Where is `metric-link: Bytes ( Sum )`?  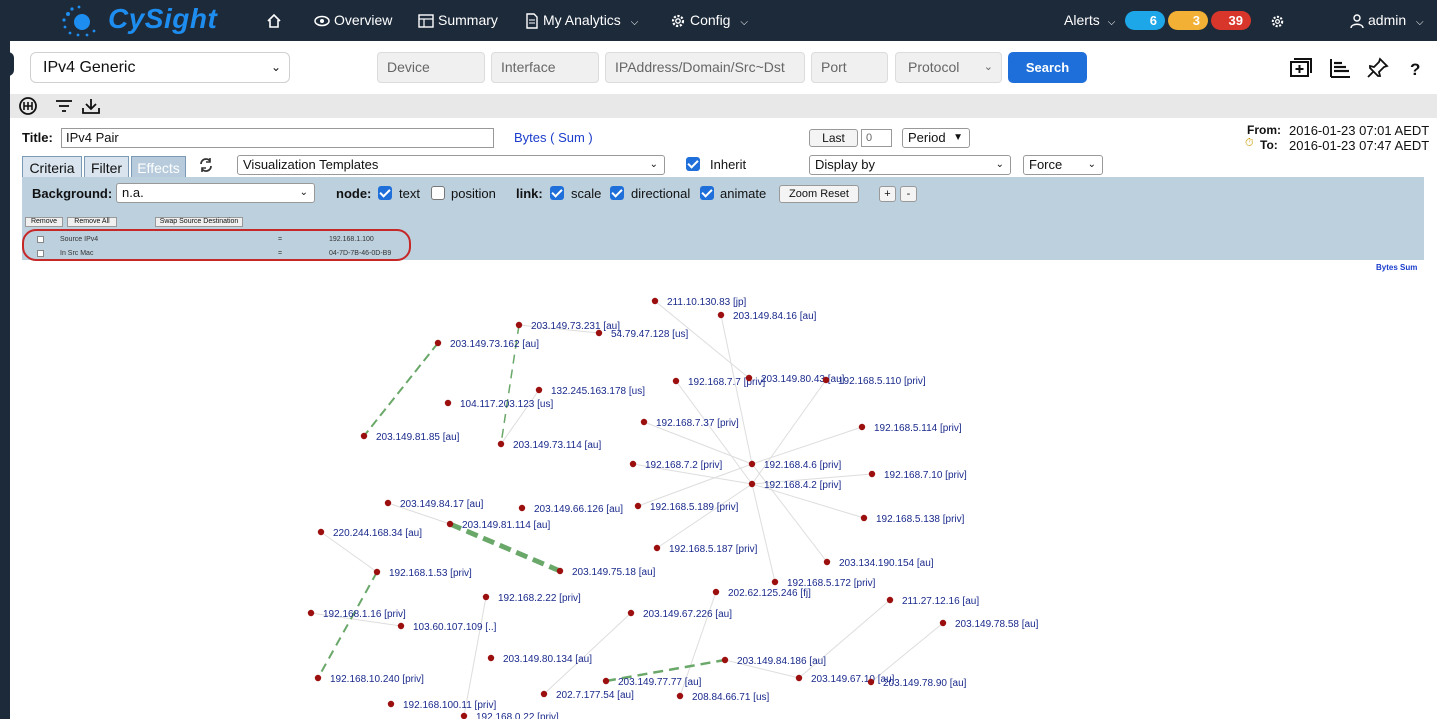
metric-link: Bytes ( Sum ) is located at coordinates (553, 137).